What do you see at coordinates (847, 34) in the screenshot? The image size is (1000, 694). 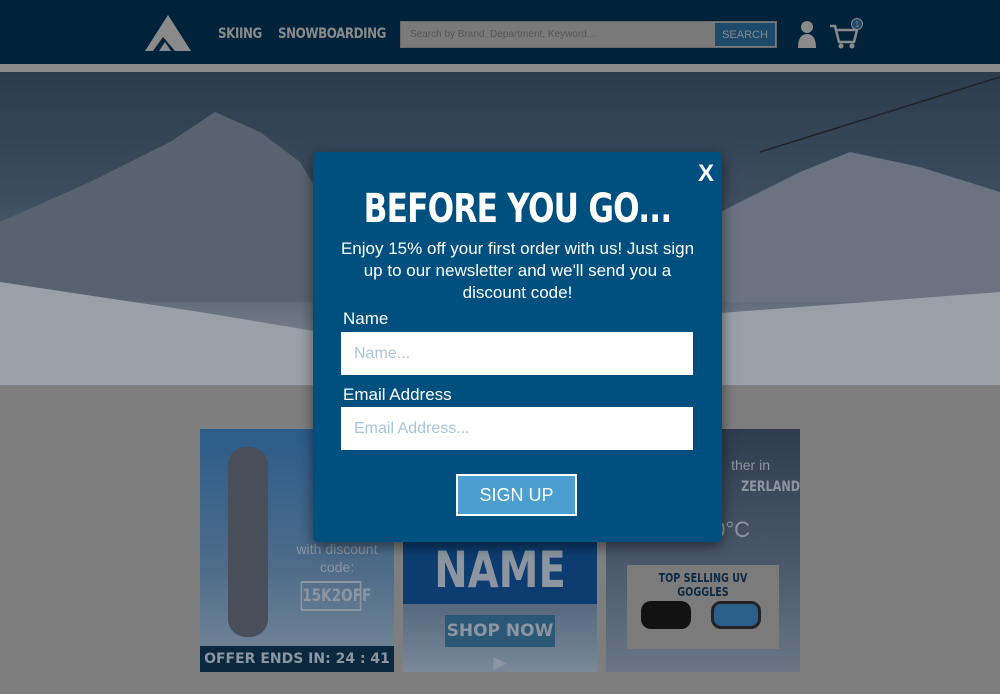 I see `cart-icon: 1` at bounding box center [847, 34].